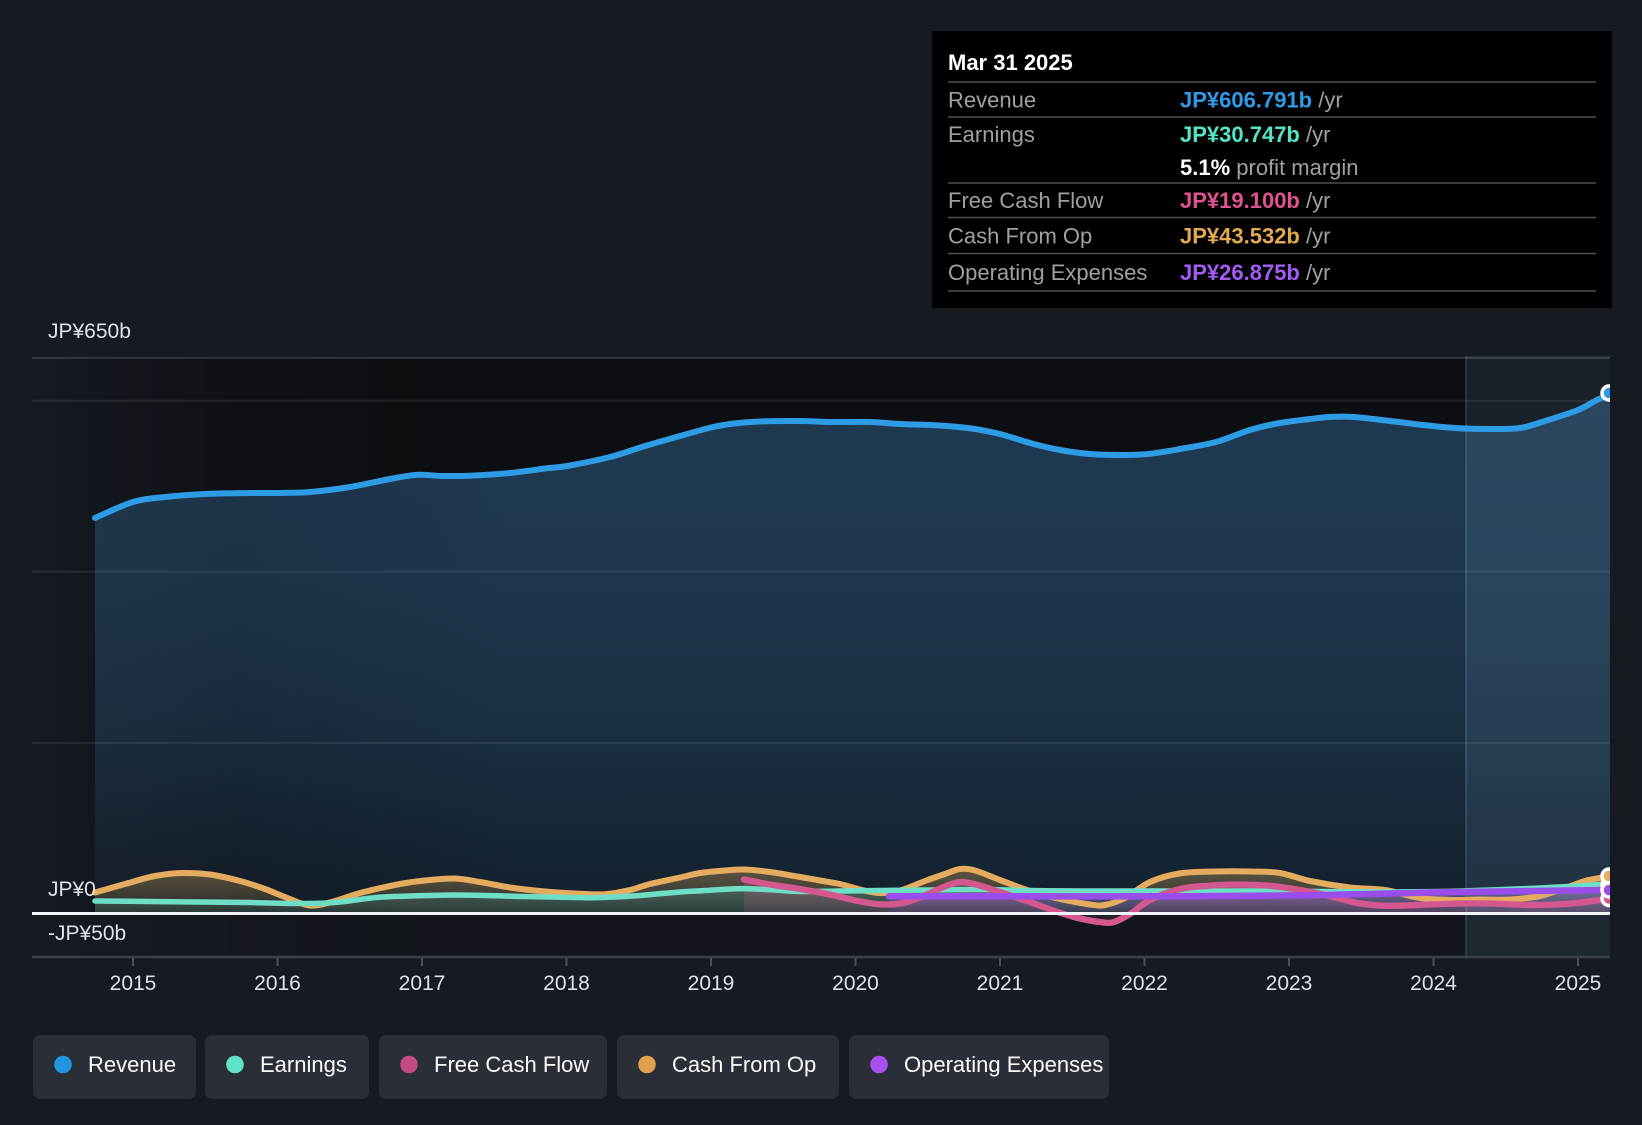  What do you see at coordinates (855, 983) in the screenshot?
I see `svg-text: 2020` at bounding box center [855, 983].